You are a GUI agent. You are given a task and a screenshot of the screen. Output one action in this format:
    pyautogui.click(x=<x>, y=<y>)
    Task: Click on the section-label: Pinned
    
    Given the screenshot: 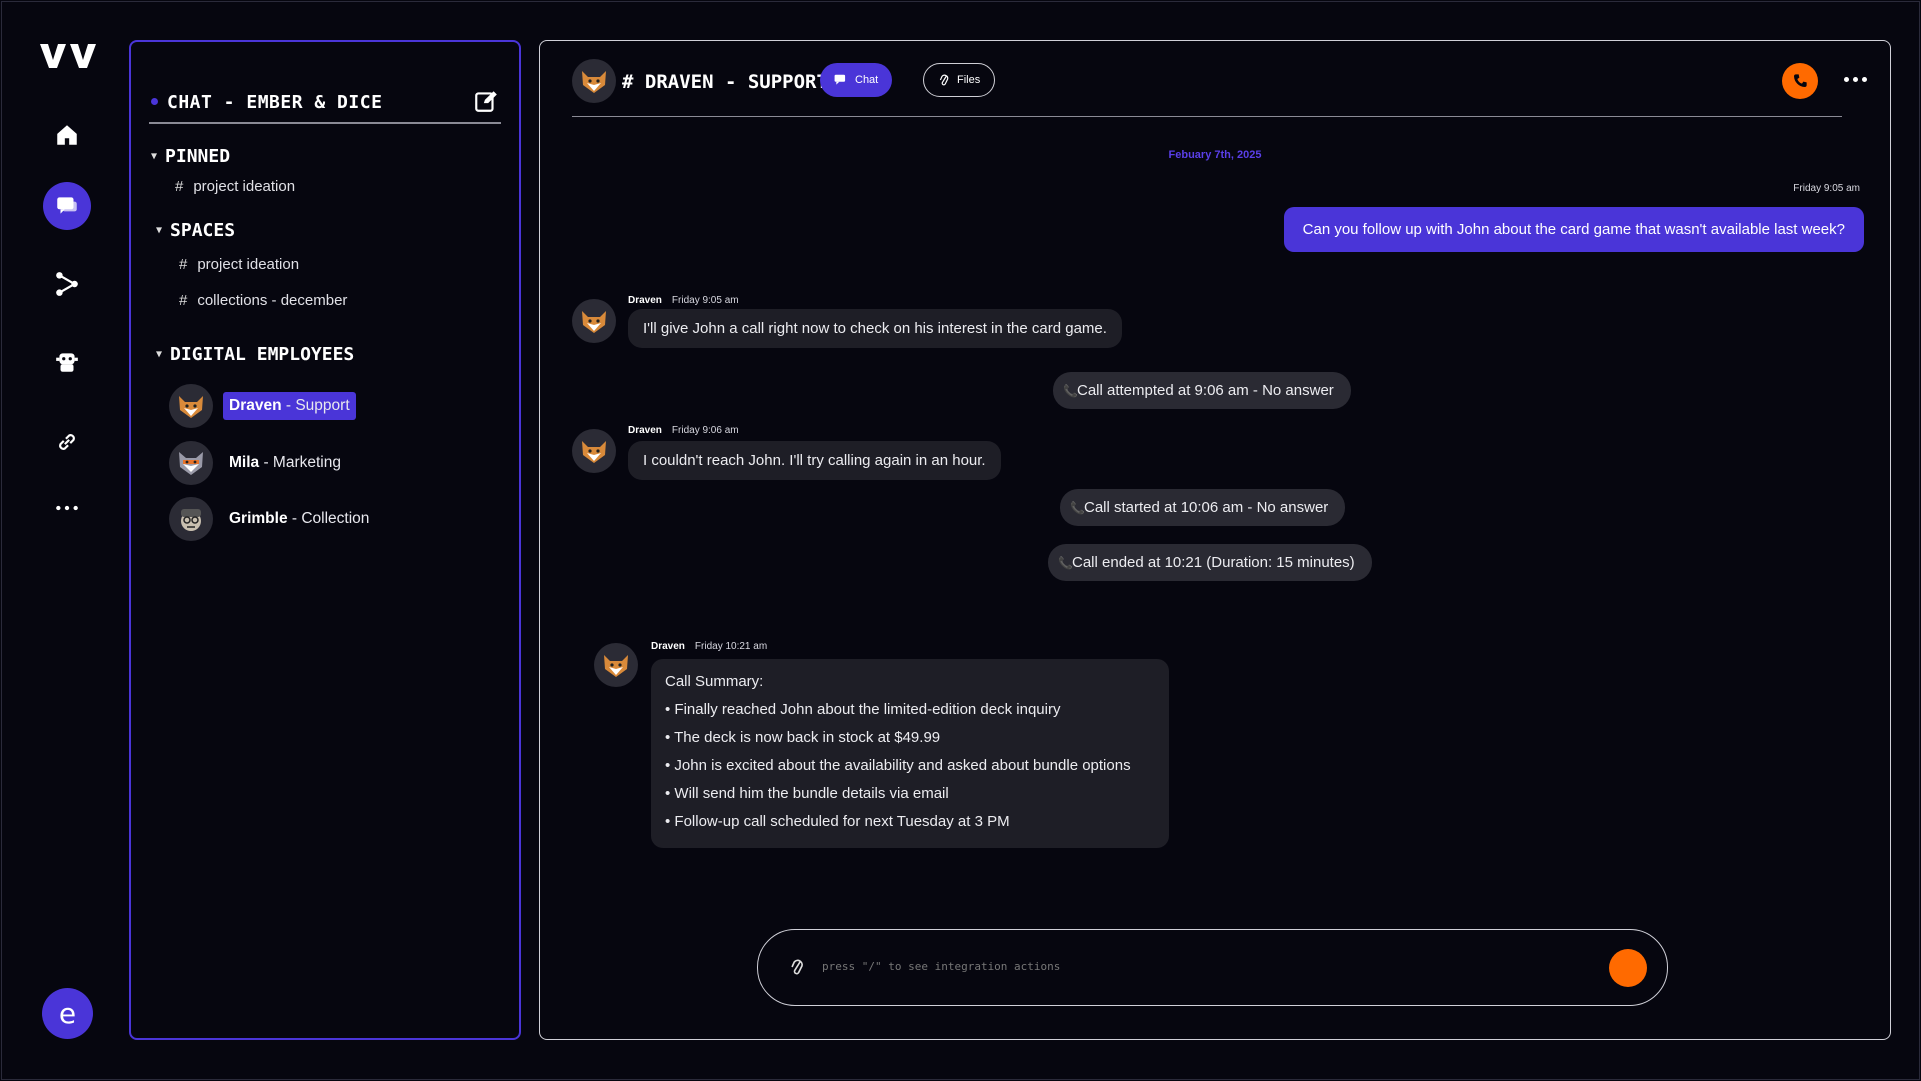 What is the action you would take?
    pyautogui.click(x=198, y=156)
    